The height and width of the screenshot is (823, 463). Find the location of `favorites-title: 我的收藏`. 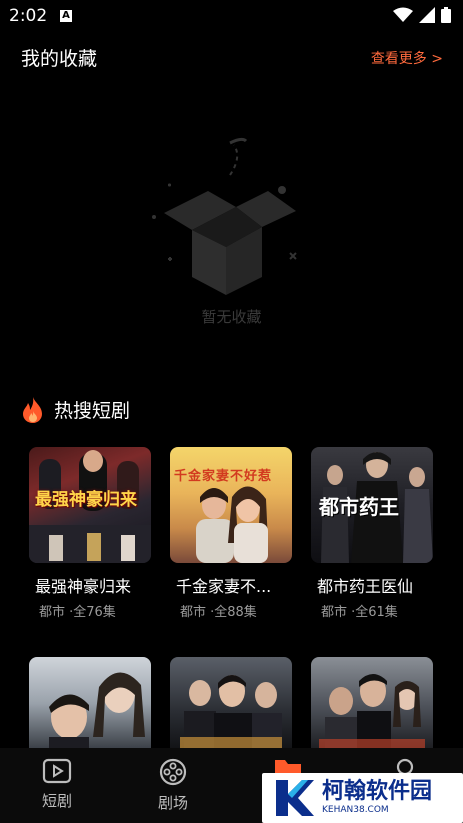

favorites-title: 我的收藏 is located at coordinates (59, 59).